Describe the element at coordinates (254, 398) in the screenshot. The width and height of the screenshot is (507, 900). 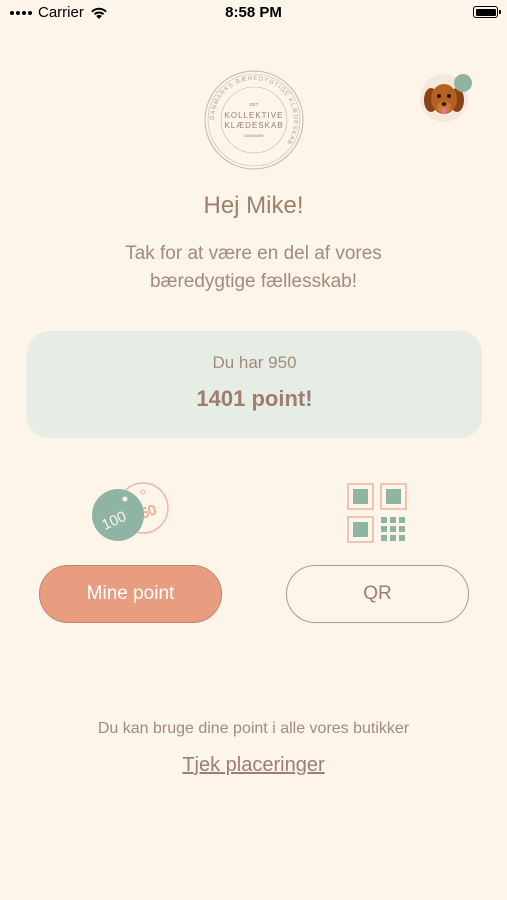
I see `points-total: 1401 point!` at that location.